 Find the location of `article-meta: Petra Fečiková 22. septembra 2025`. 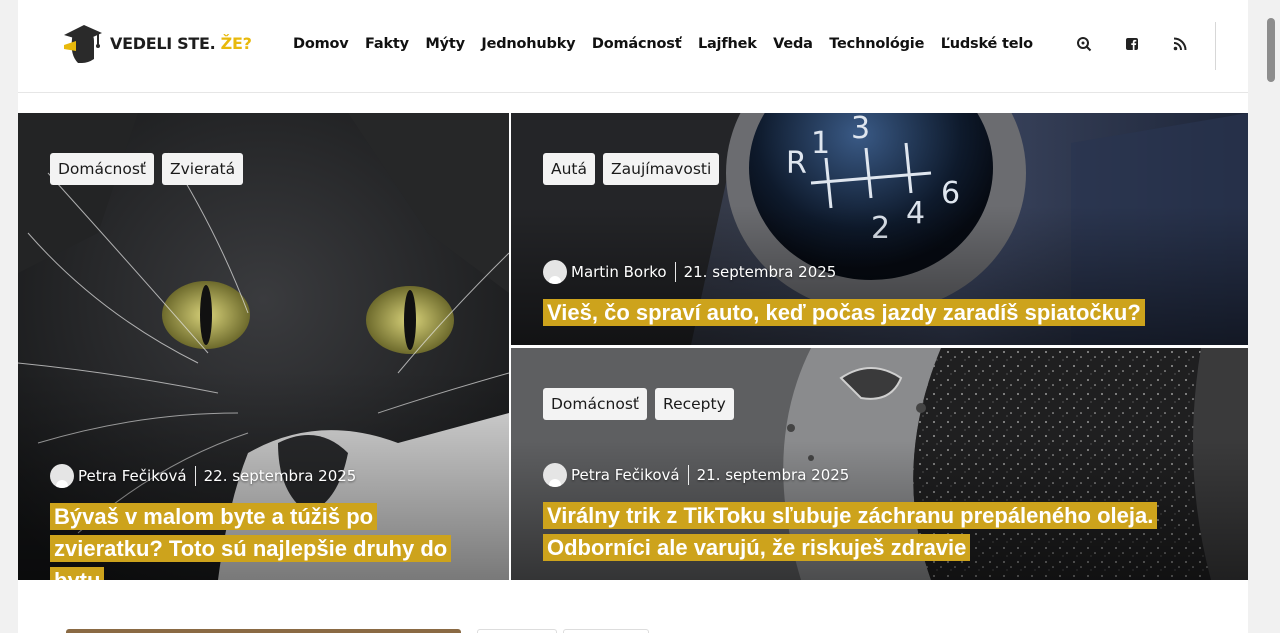

article-meta: Petra Fečiková 22. septembra 2025 is located at coordinates (203, 476).